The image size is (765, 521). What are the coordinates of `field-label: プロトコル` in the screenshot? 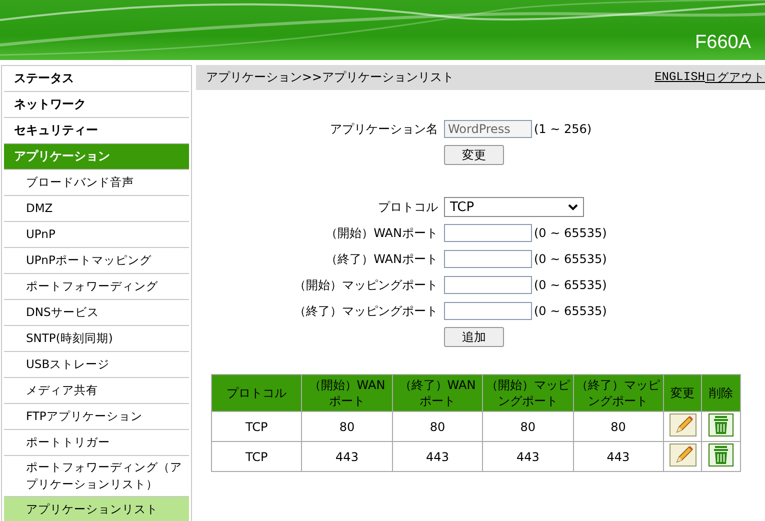 It's located at (408, 207).